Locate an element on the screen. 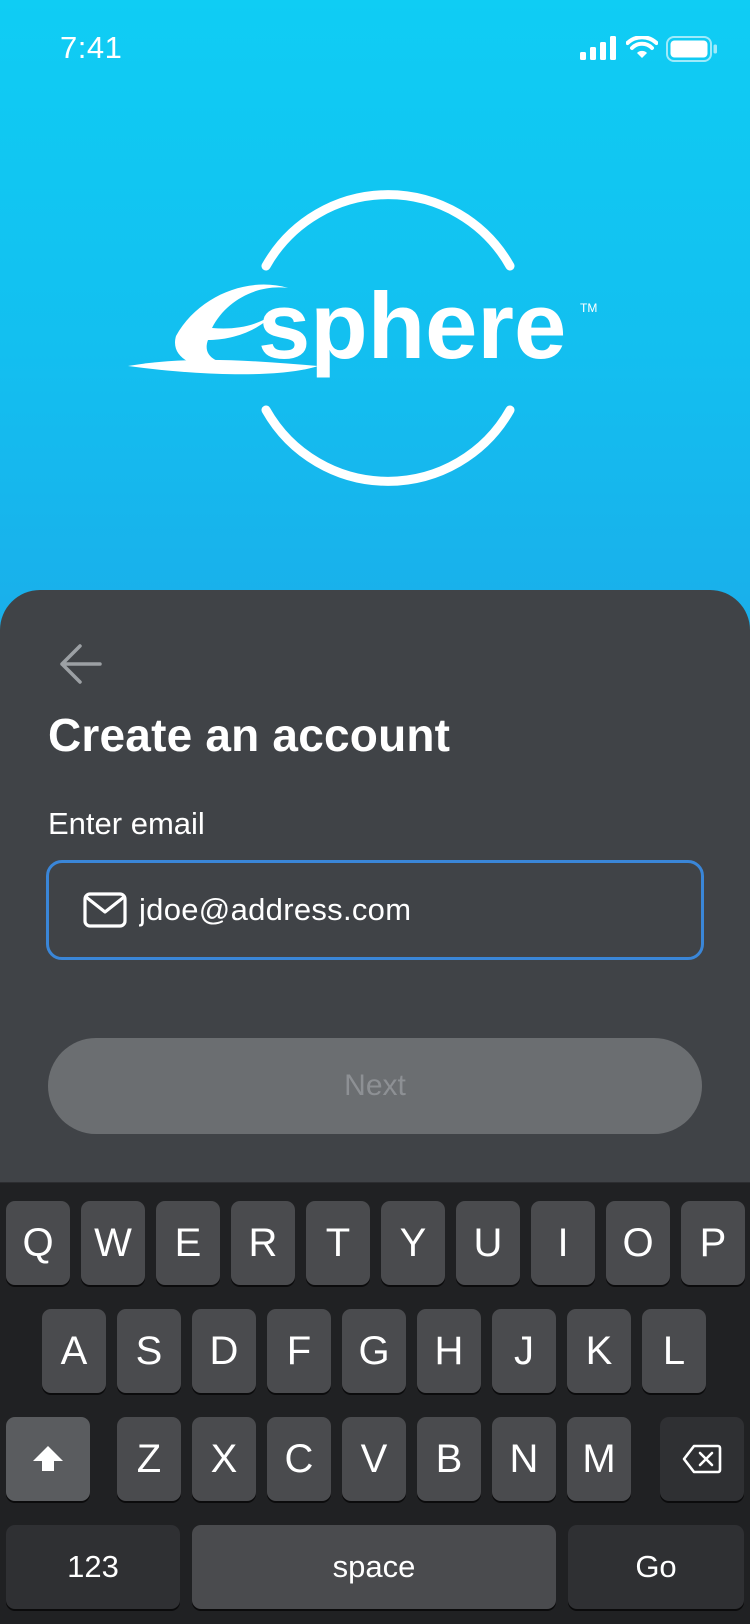 Image resolution: width=750 pixels, height=1624 pixels. key-p: P is located at coordinates (713, 1243).